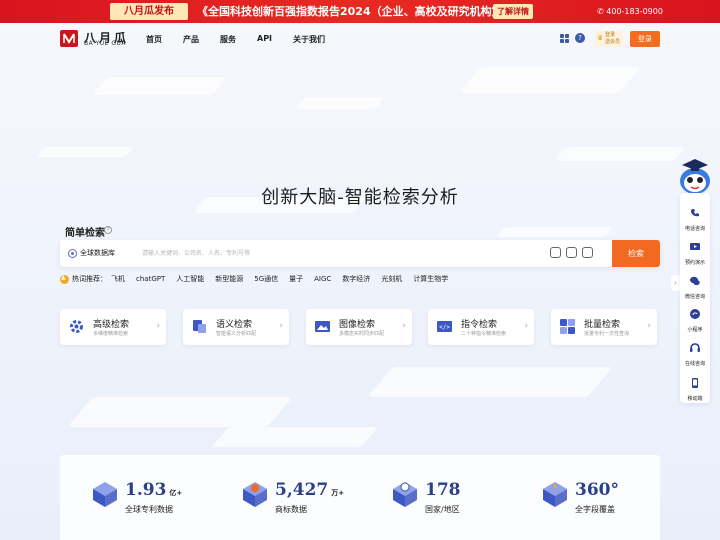 The height and width of the screenshot is (540, 720). I want to click on mini-program-icon, so click(695, 314).